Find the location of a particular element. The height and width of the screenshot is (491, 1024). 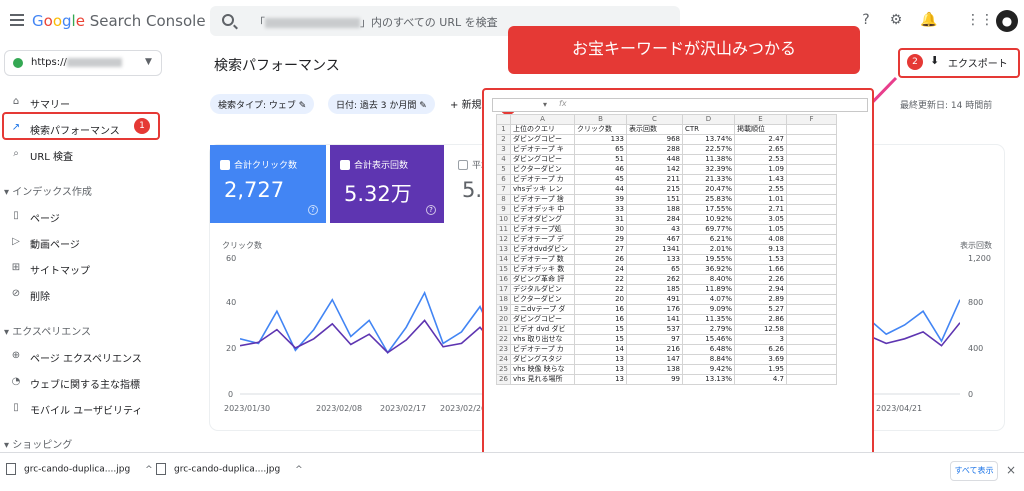

table-cell: ビデオテープ キ is located at coordinates (542, 149).